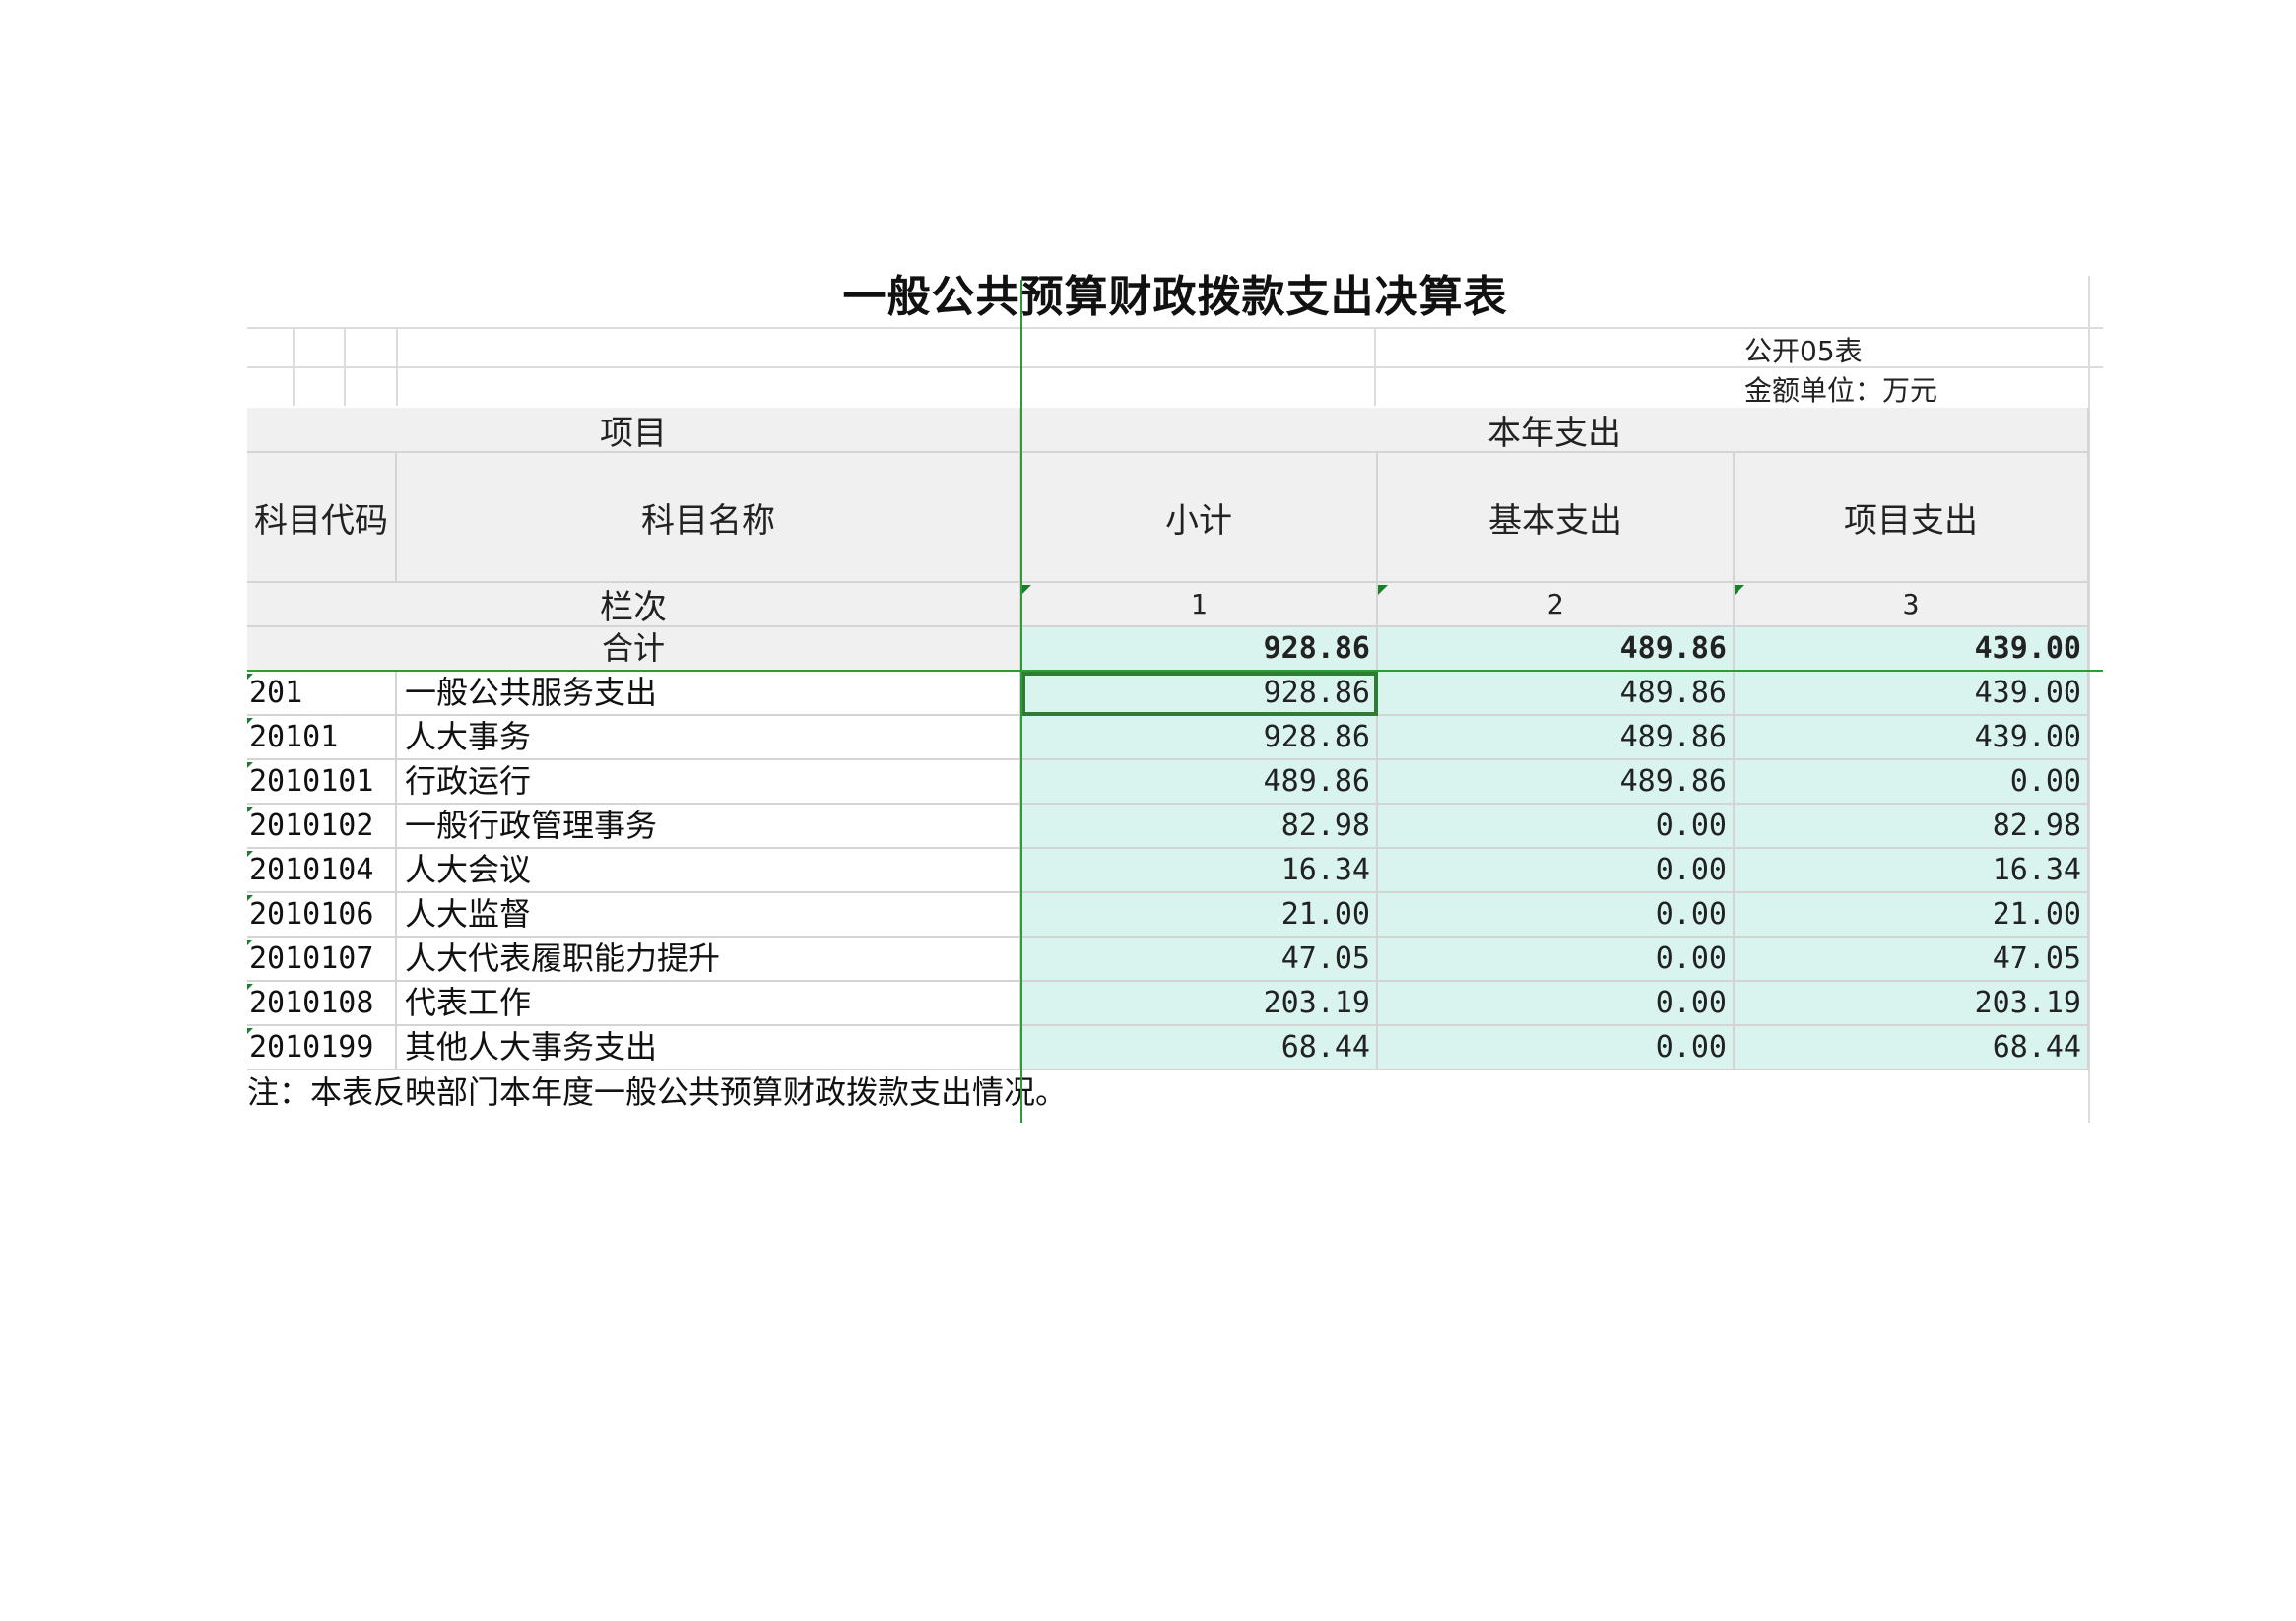  I want to click on row-name: 其他人大事务支出, so click(709, 1048).